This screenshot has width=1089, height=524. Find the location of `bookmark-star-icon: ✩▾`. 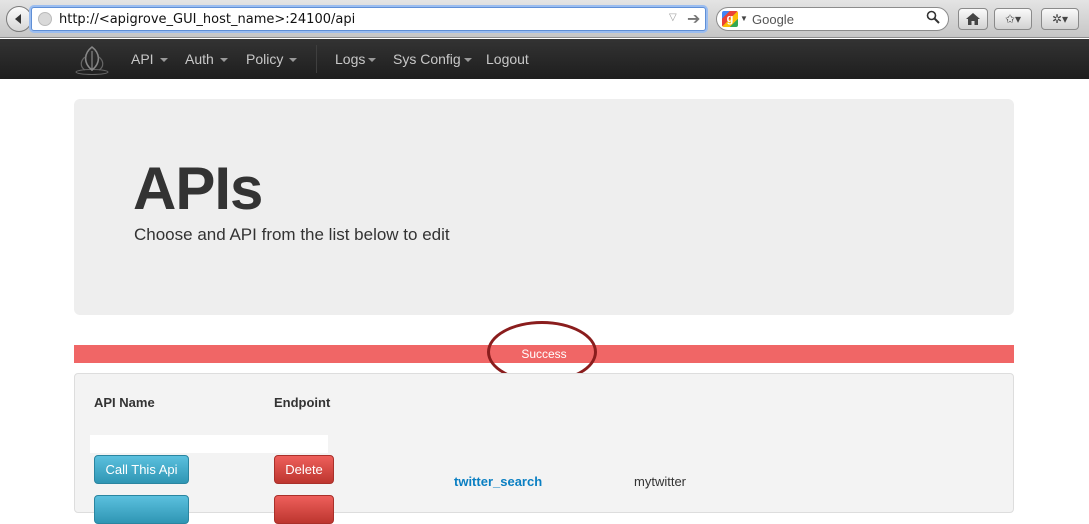

bookmark-star-icon: ✩▾ is located at coordinates (1013, 19).